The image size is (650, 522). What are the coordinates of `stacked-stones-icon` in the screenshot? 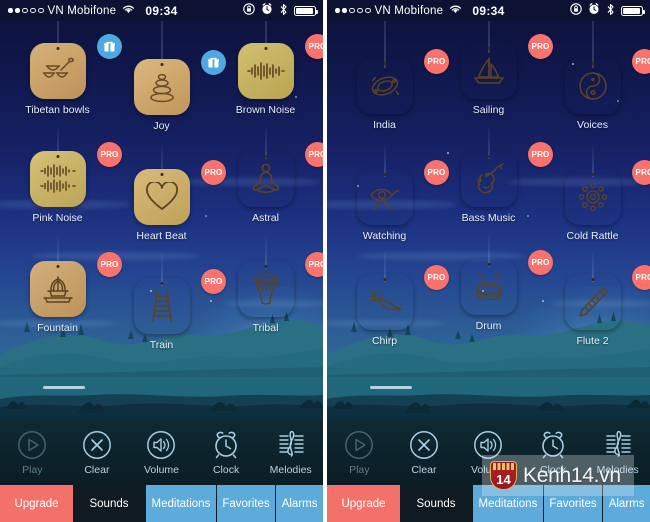 It's located at (161, 88).